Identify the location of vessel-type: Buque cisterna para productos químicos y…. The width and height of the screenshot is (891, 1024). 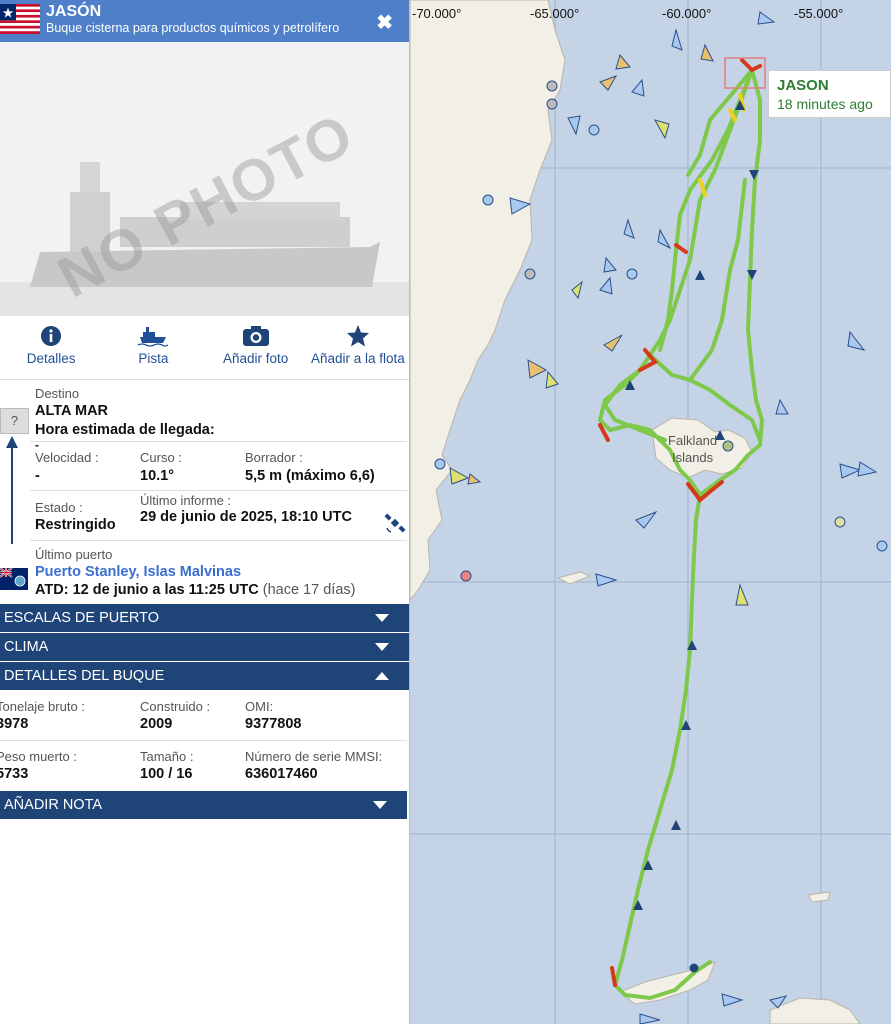
(193, 28).